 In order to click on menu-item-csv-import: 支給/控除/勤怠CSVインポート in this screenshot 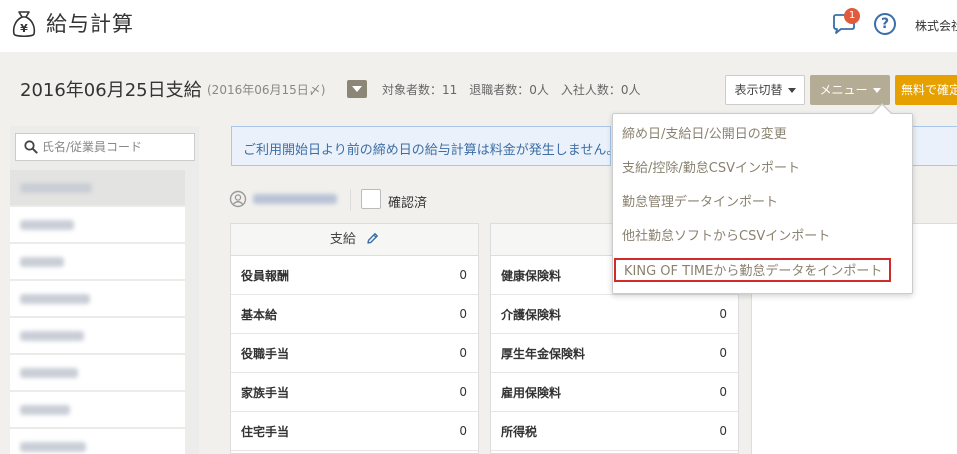, I will do `click(762, 169)`.